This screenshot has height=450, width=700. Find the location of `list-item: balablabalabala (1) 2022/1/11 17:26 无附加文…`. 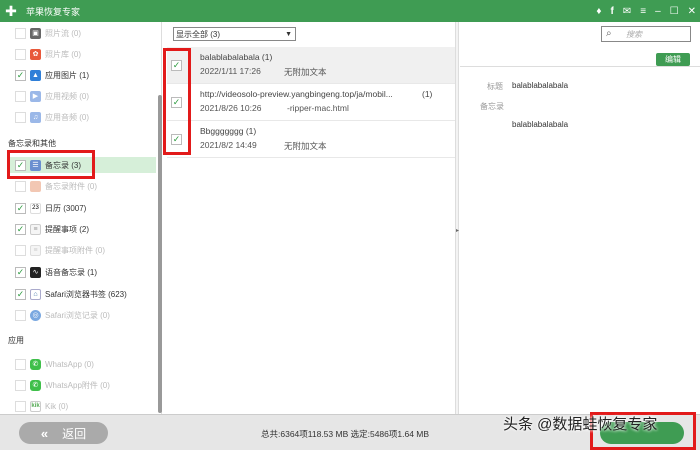

list-item: balablabalabala (1) 2022/1/11 17:26 无附加文… is located at coordinates (311, 65).